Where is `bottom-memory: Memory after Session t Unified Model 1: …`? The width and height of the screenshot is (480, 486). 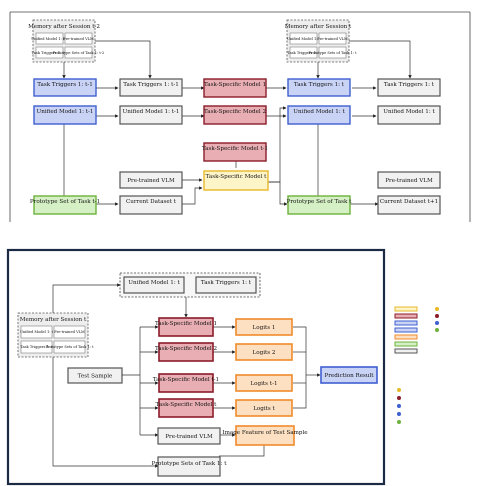 bottom-memory: Memory after Session t Unified Model 1: … is located at coordinates (55, 335).